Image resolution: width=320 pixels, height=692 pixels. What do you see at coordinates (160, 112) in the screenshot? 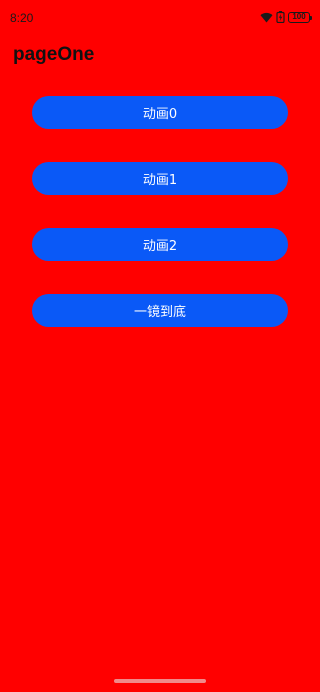
I see `animation-0-button: 动画0` at bounding box center [160, 112].